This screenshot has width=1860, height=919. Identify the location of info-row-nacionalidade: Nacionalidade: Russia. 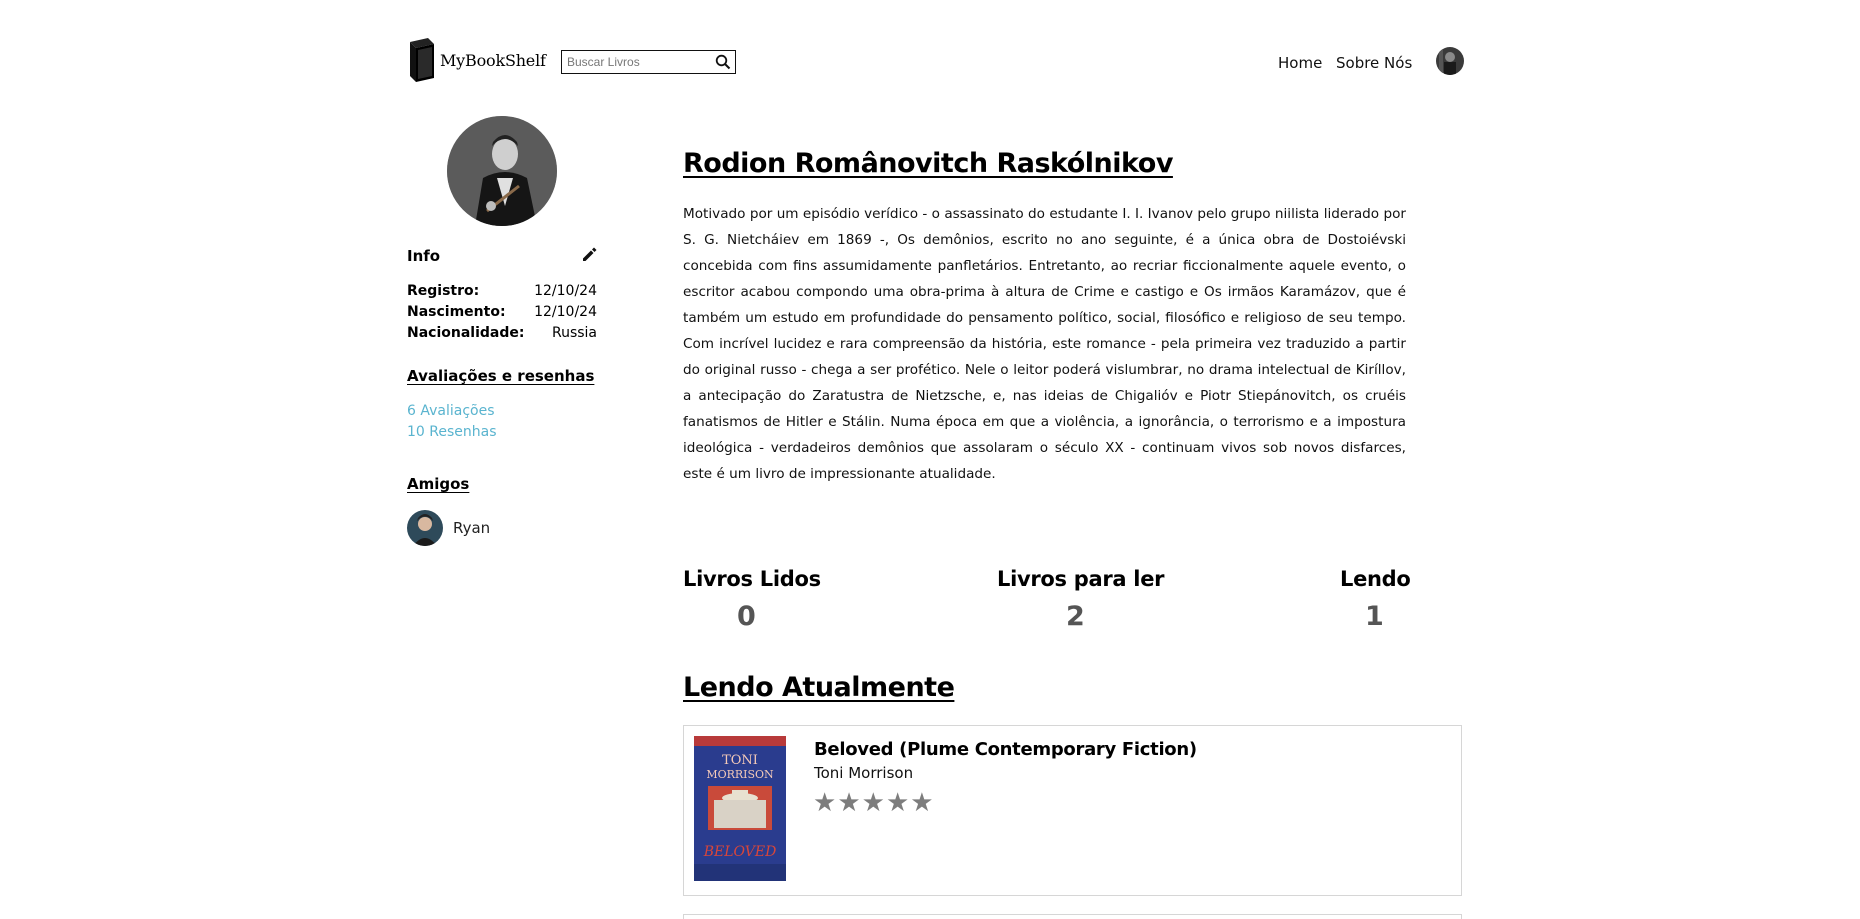
(502, 333).